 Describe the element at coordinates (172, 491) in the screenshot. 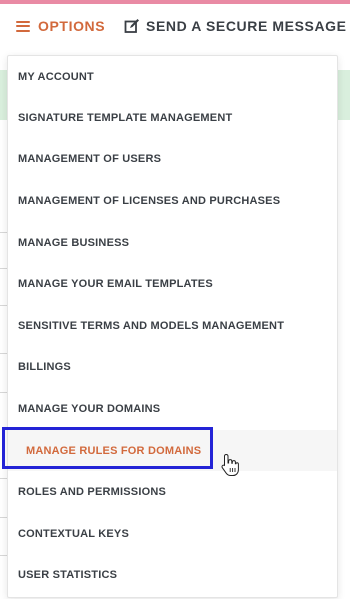

I see `menu-item-roles-and-permissions: ROLES AND PERMISSIONS` at that location.